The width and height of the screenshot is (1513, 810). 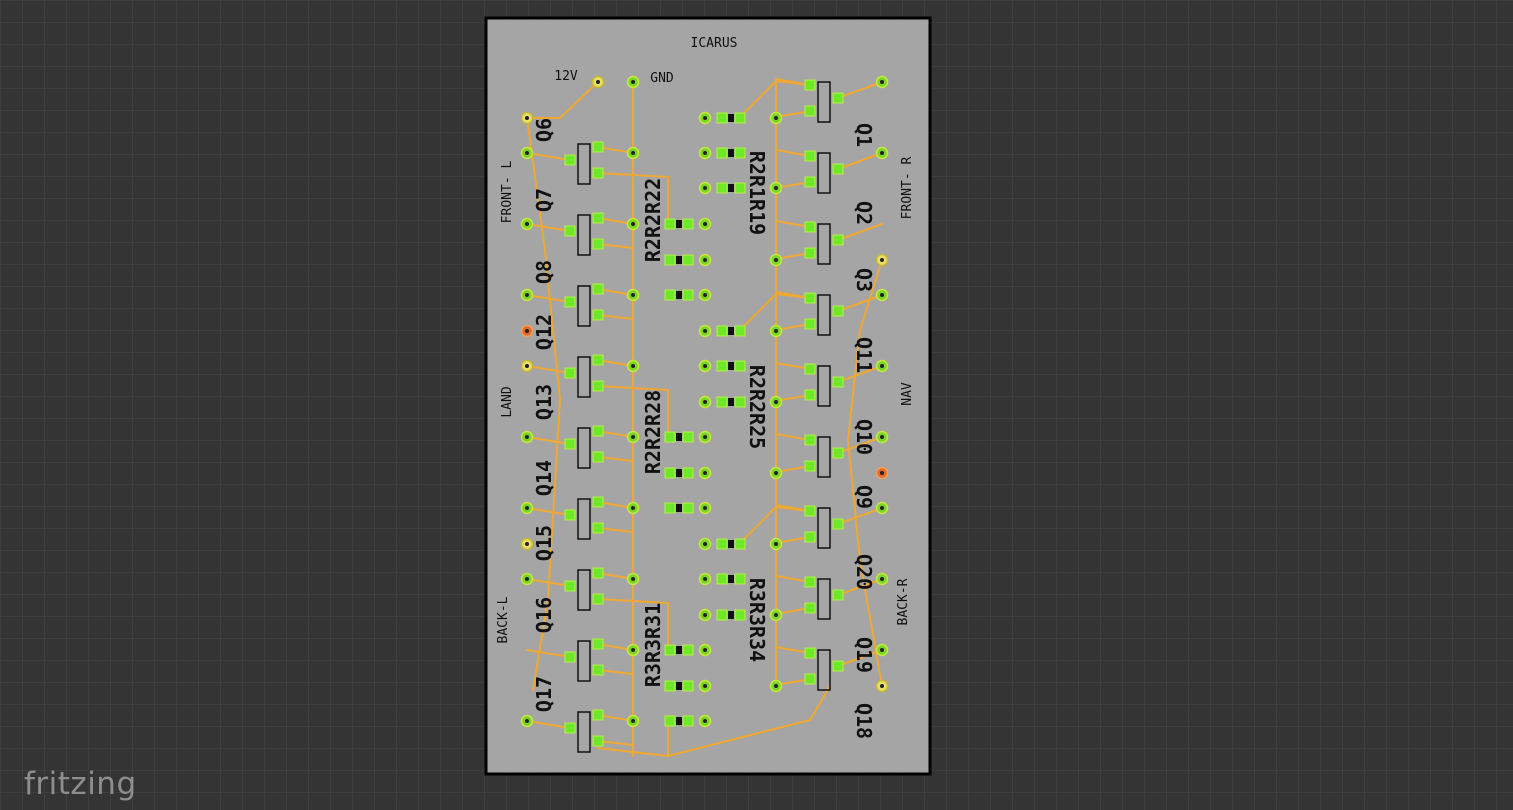 I want to click on transistor-label: Q10, so click(x=864, y=437).